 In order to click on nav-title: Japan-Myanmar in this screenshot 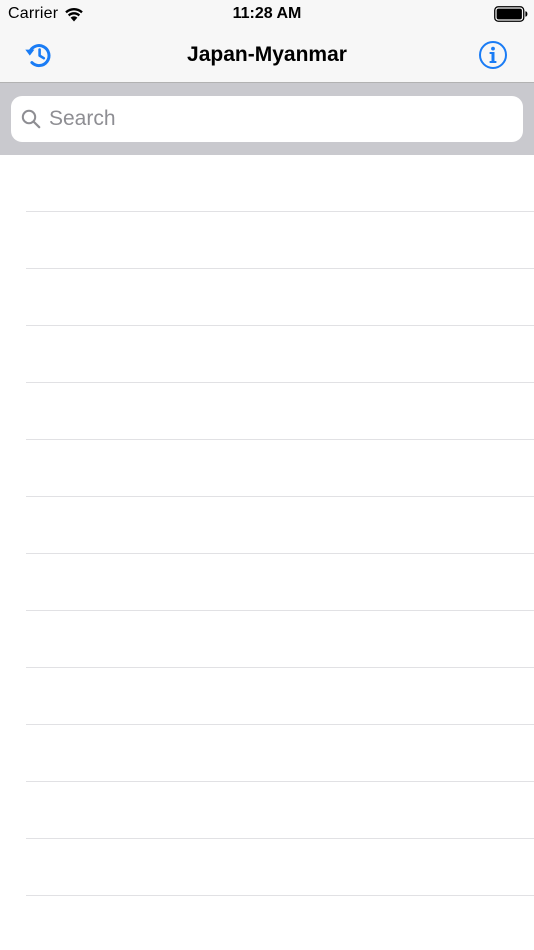, I will do `click(267, 54)`.